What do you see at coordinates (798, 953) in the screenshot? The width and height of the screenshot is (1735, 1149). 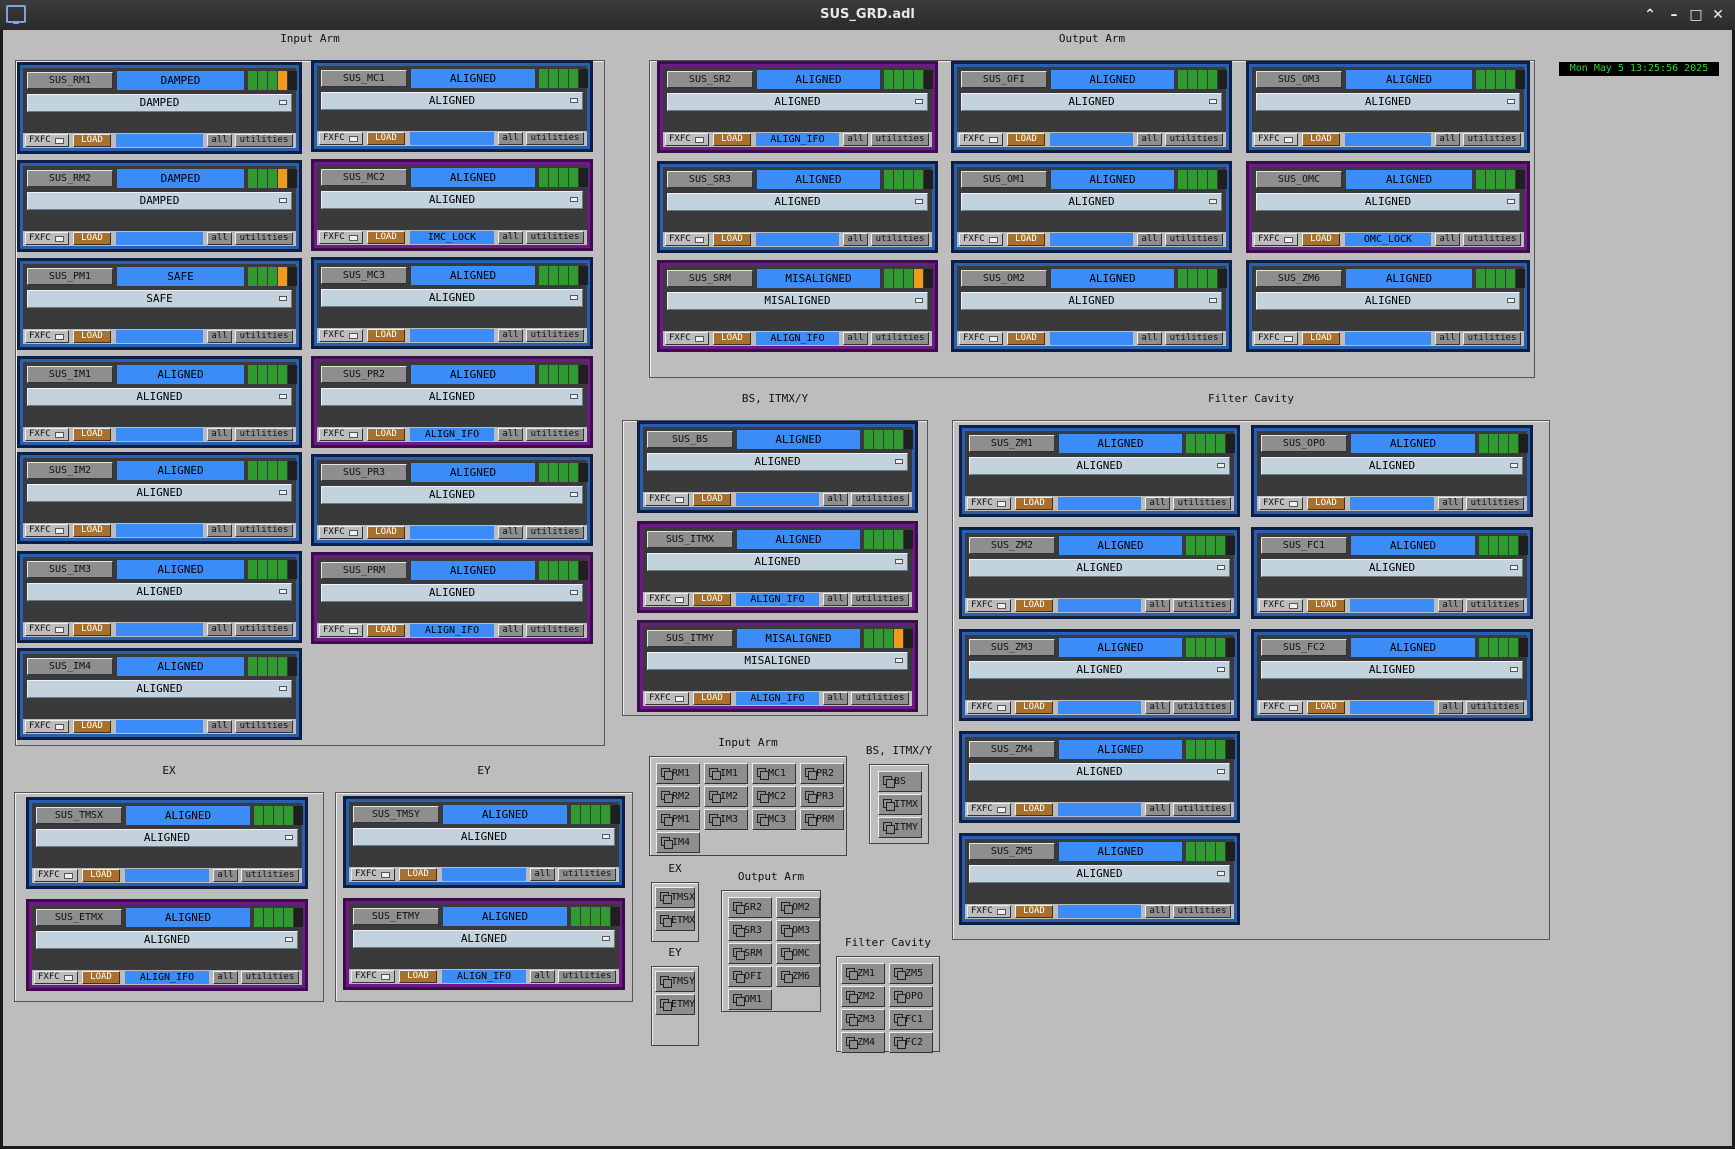 I see `shortcut-omc: OMC` at bounding box center [798, 953].